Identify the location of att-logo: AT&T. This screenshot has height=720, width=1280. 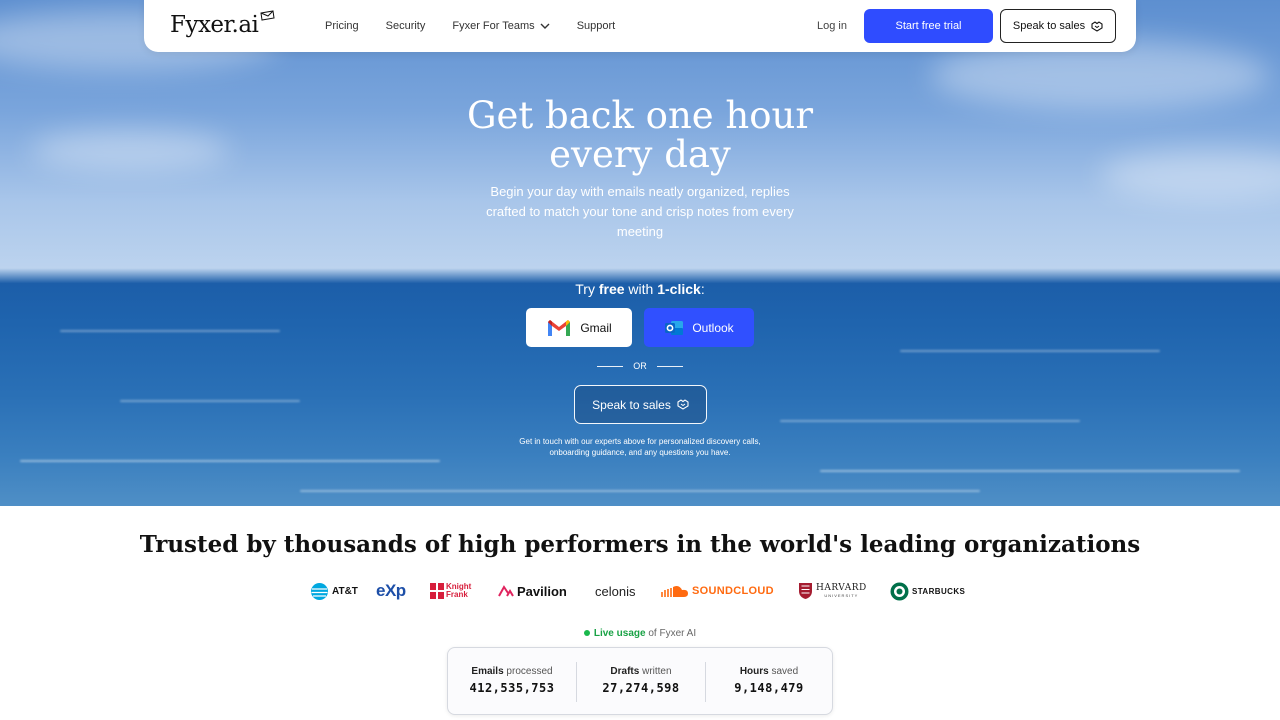
(334, 591).